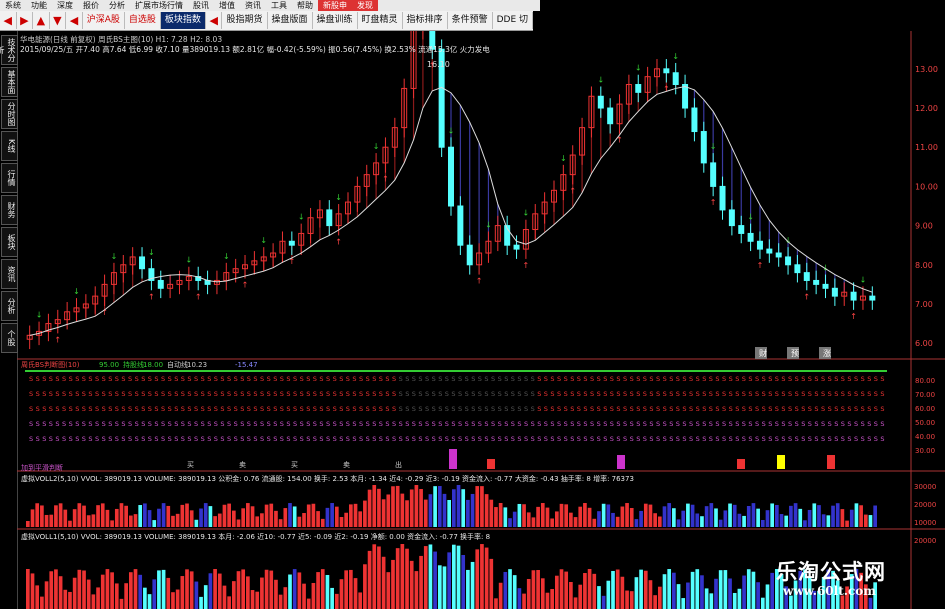  What do you see at coordinates (806, 296) in the screenshot?
I see `sell-arrow-icon: ↑` at bounding box center [806, 296].